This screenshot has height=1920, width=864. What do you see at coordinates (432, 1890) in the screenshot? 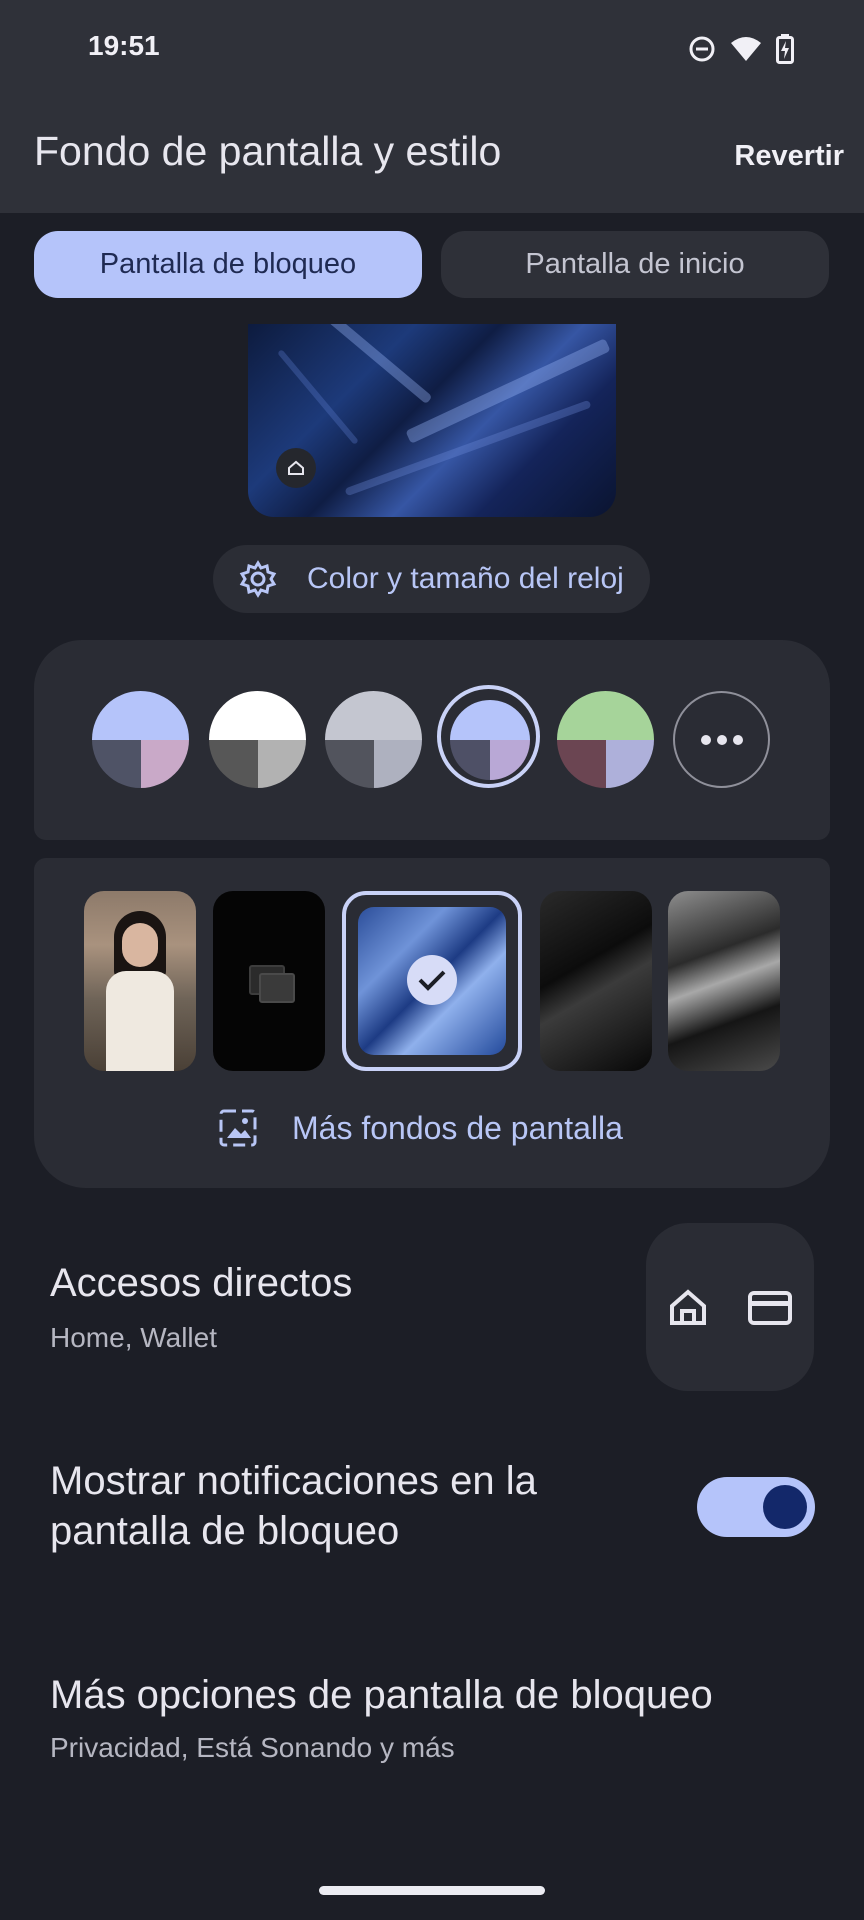
I see `gesture-home-bar` at bounding box center [432, 1890].